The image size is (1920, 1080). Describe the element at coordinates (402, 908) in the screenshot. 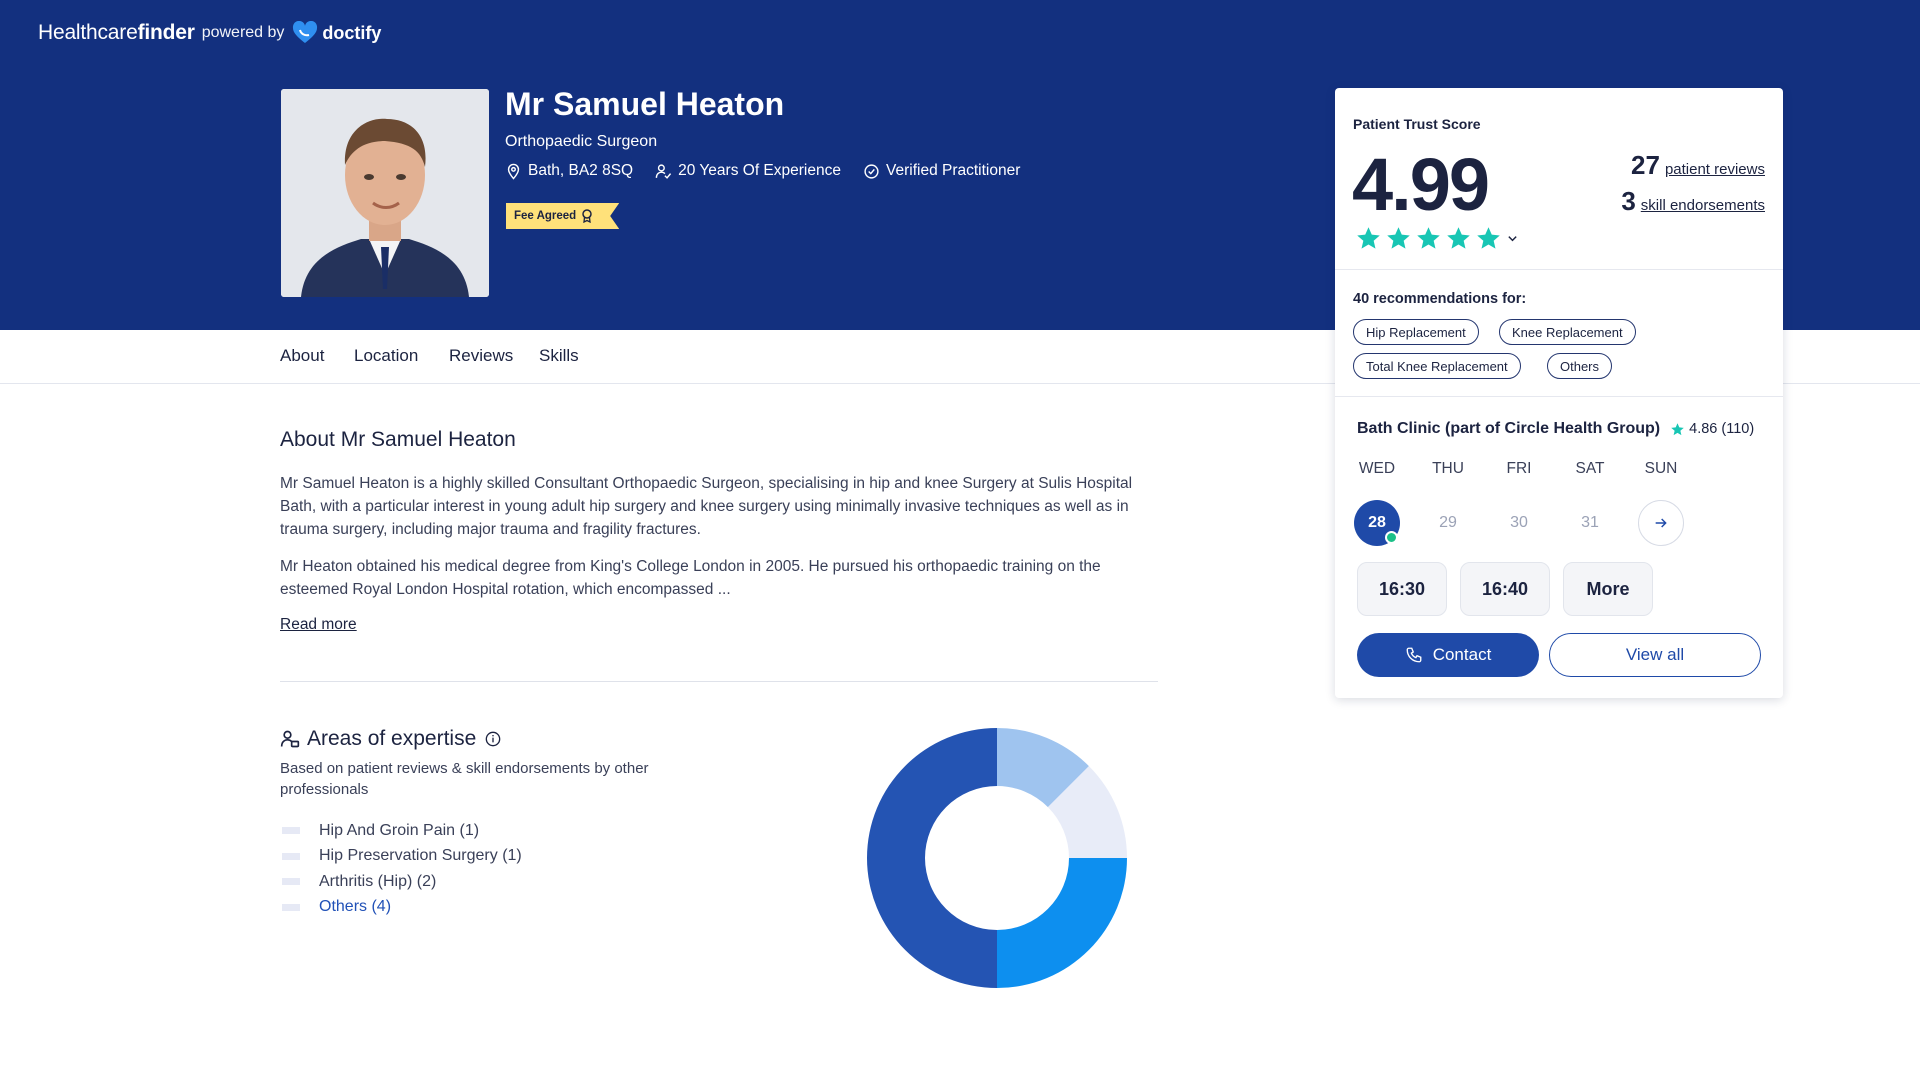

I see `legend-item-others: Others (4)` at that location.